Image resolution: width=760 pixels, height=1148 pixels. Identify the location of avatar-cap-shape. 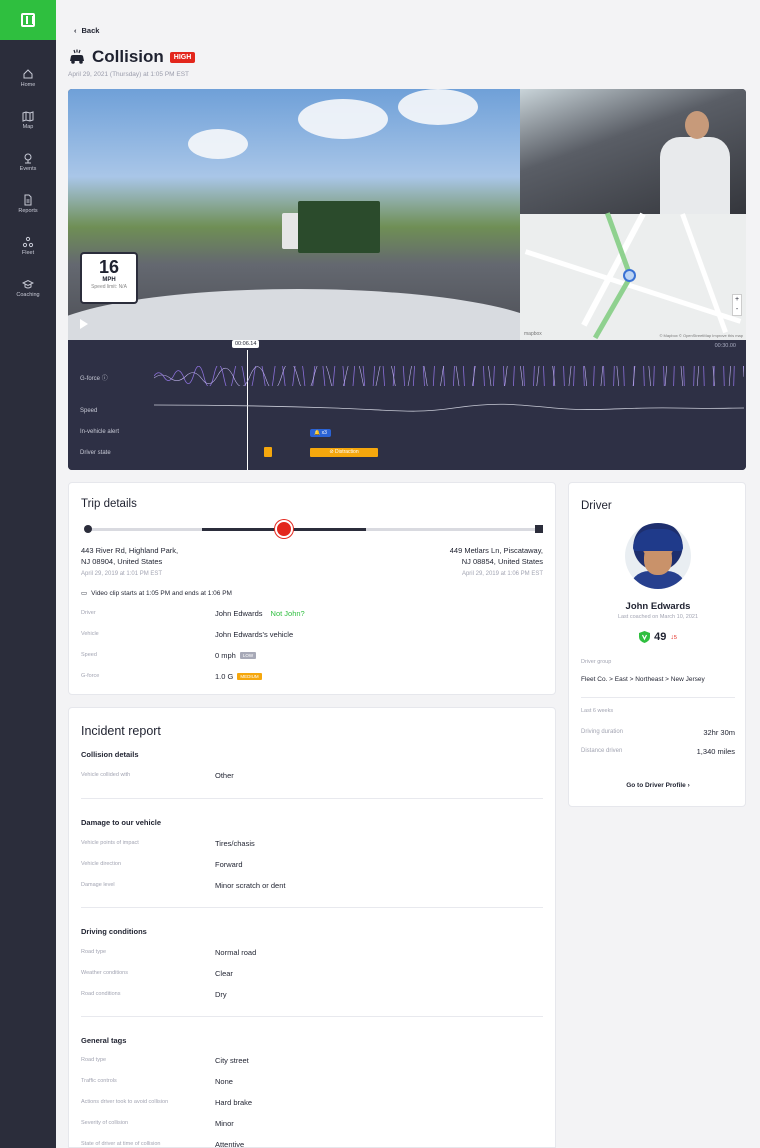
(658, 540).